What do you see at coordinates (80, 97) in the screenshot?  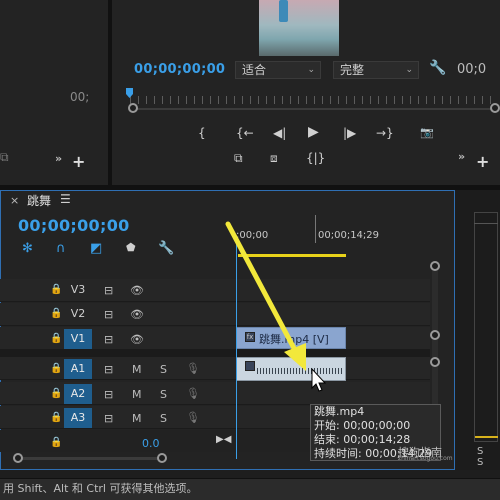 I see `source-timecode: 00;` at bounding box center [80, 97].